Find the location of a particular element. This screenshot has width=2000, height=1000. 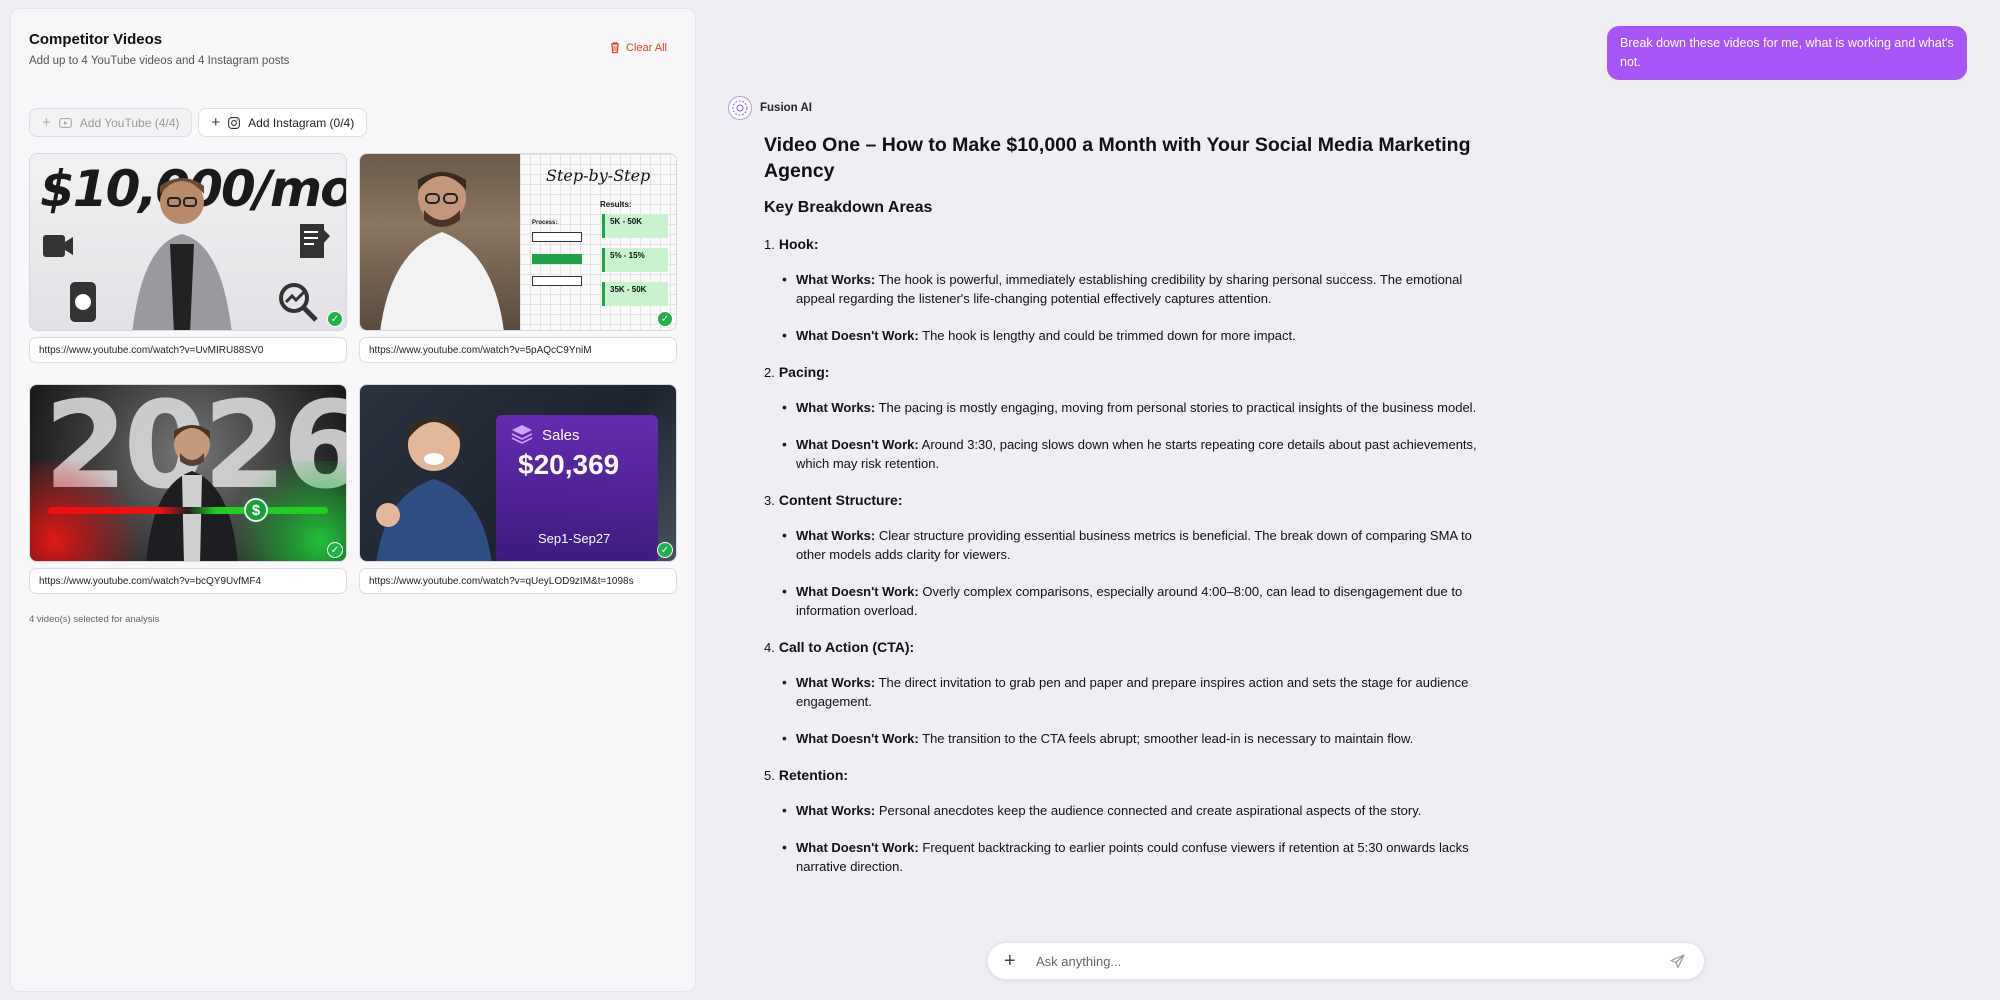

add-instagram-button: + Add Instagram (0/4) is located at coordinates (283, 122).